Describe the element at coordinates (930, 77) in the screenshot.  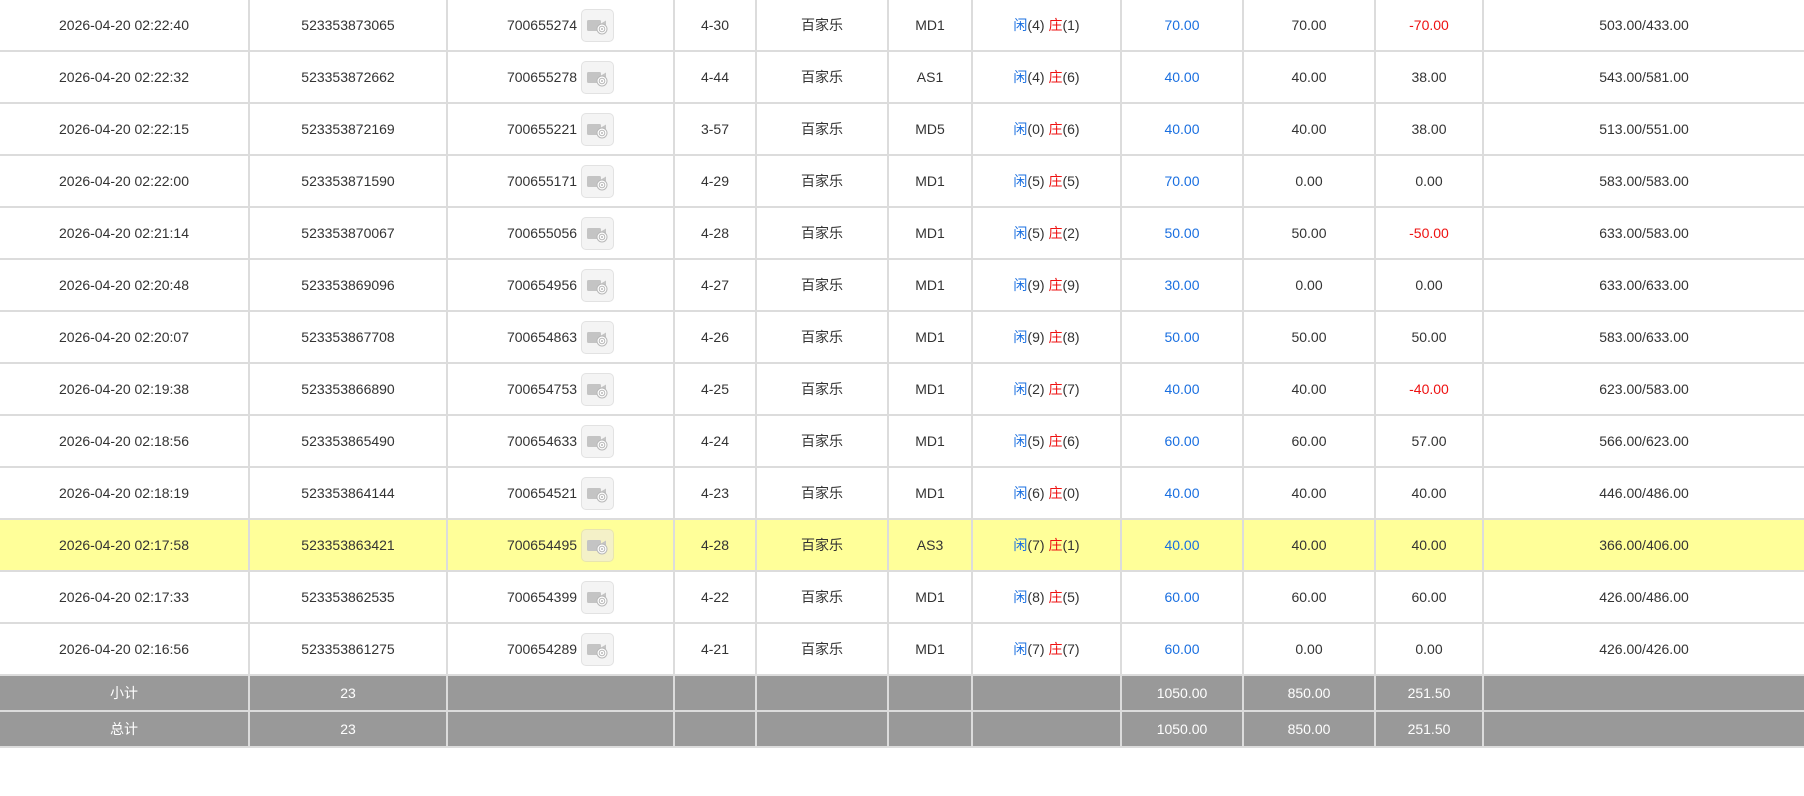
I see `table-name-cell: AS1` at that location.